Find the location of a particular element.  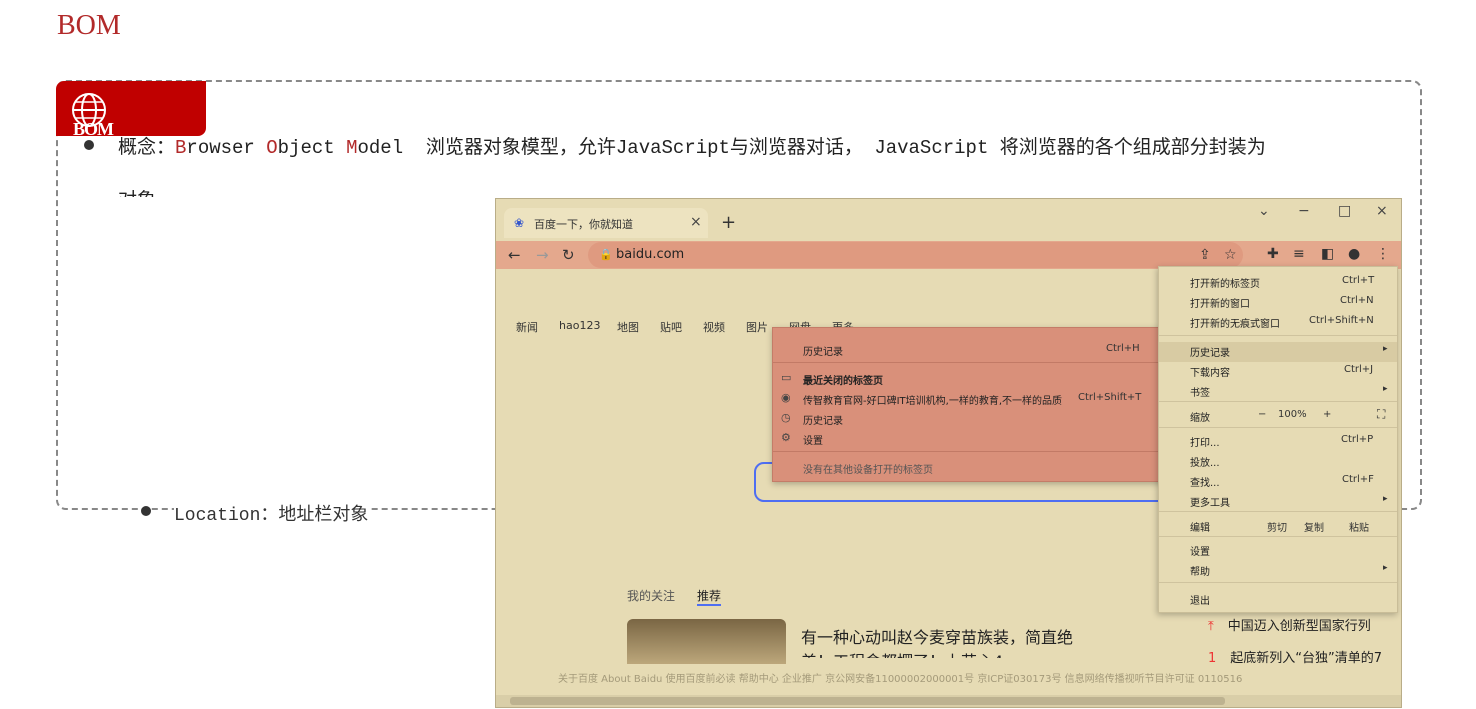

baidu-paw-icon: ❀ is located at coordinates (519, 223).